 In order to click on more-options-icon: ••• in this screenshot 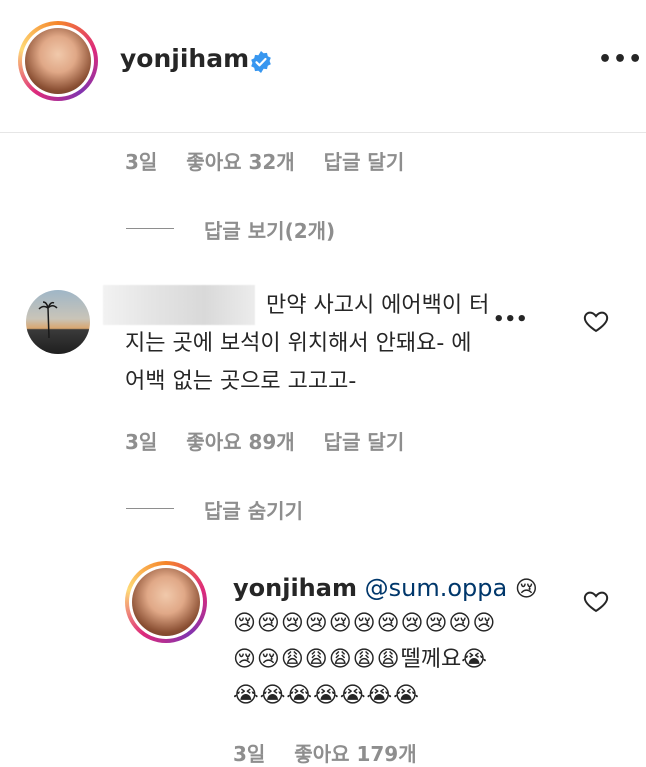, I will do `click(620, 59)`.